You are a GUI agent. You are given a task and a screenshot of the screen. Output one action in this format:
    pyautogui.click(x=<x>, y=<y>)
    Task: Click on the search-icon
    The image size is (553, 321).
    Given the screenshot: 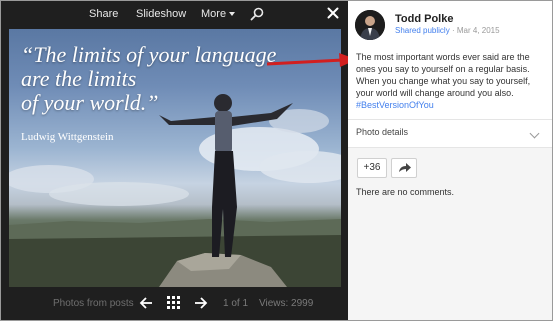 What is the action you would take?
    pyautogui.click(x=257, y=14)
    